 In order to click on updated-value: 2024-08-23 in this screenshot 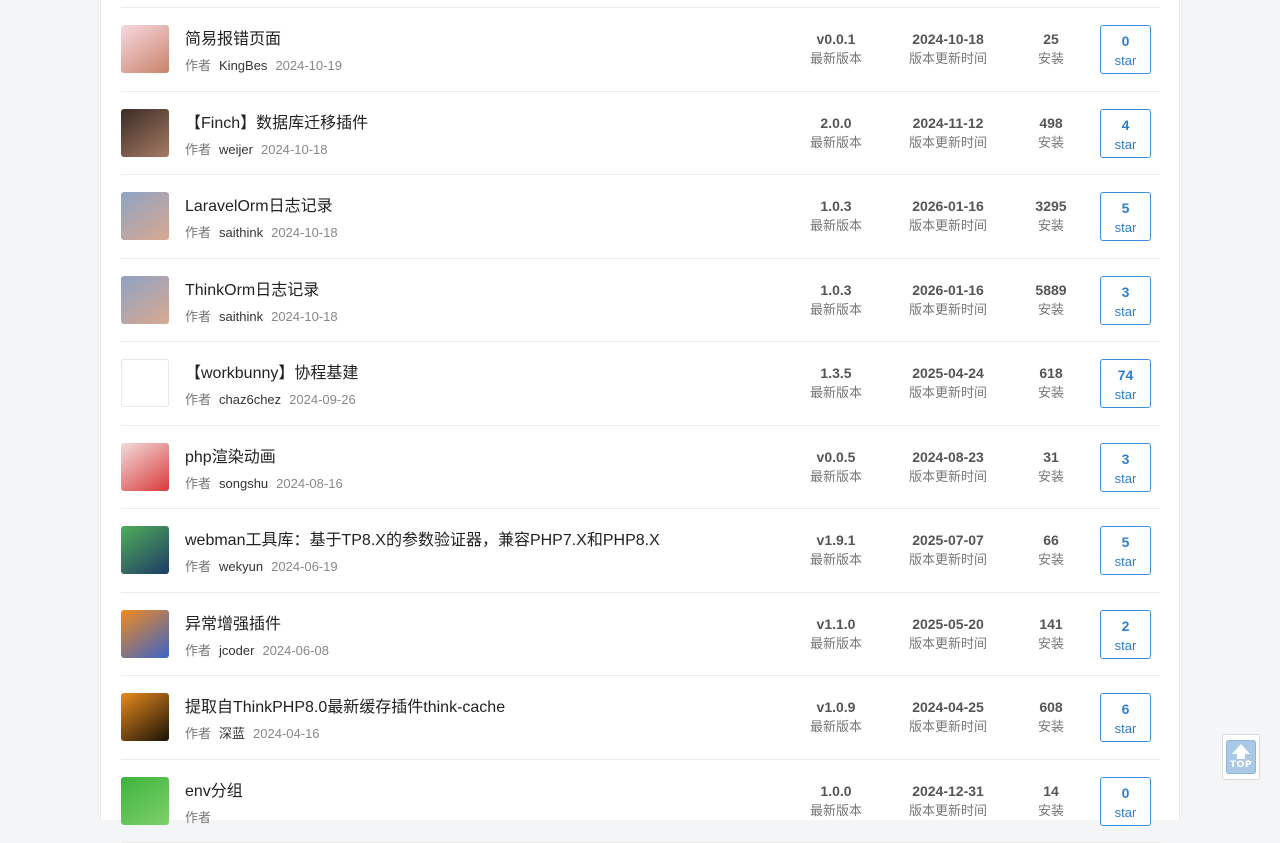, I will do `click(948, 457)`.